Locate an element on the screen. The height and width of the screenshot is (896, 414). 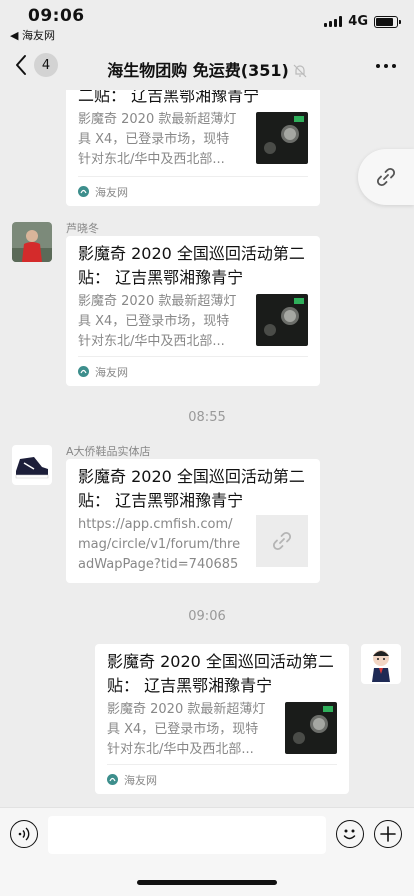
chat-title-text: 海生物团购 免运费(351) is located at coordinates (198, 70).